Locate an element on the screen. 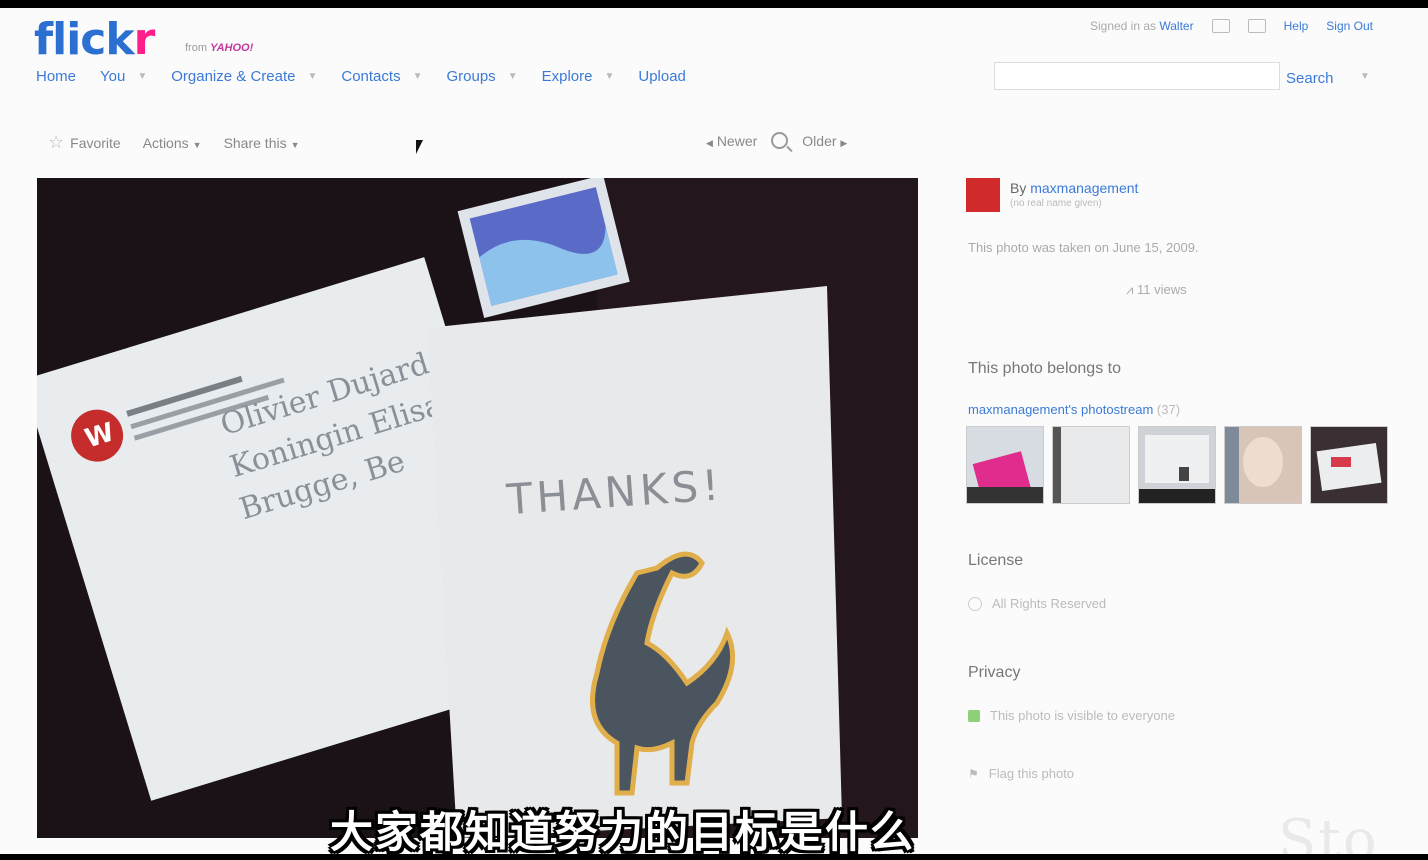  sign-out-link: Sign Out is located at coordinates (1349, 26).